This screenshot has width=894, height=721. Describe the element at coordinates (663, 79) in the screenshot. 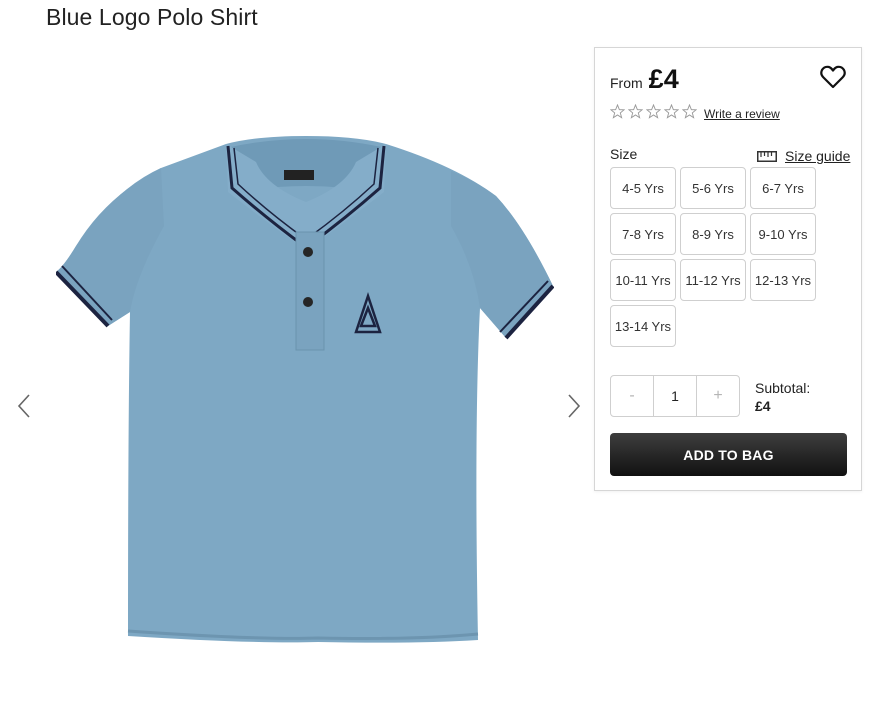

I see `price: £4` at that location.